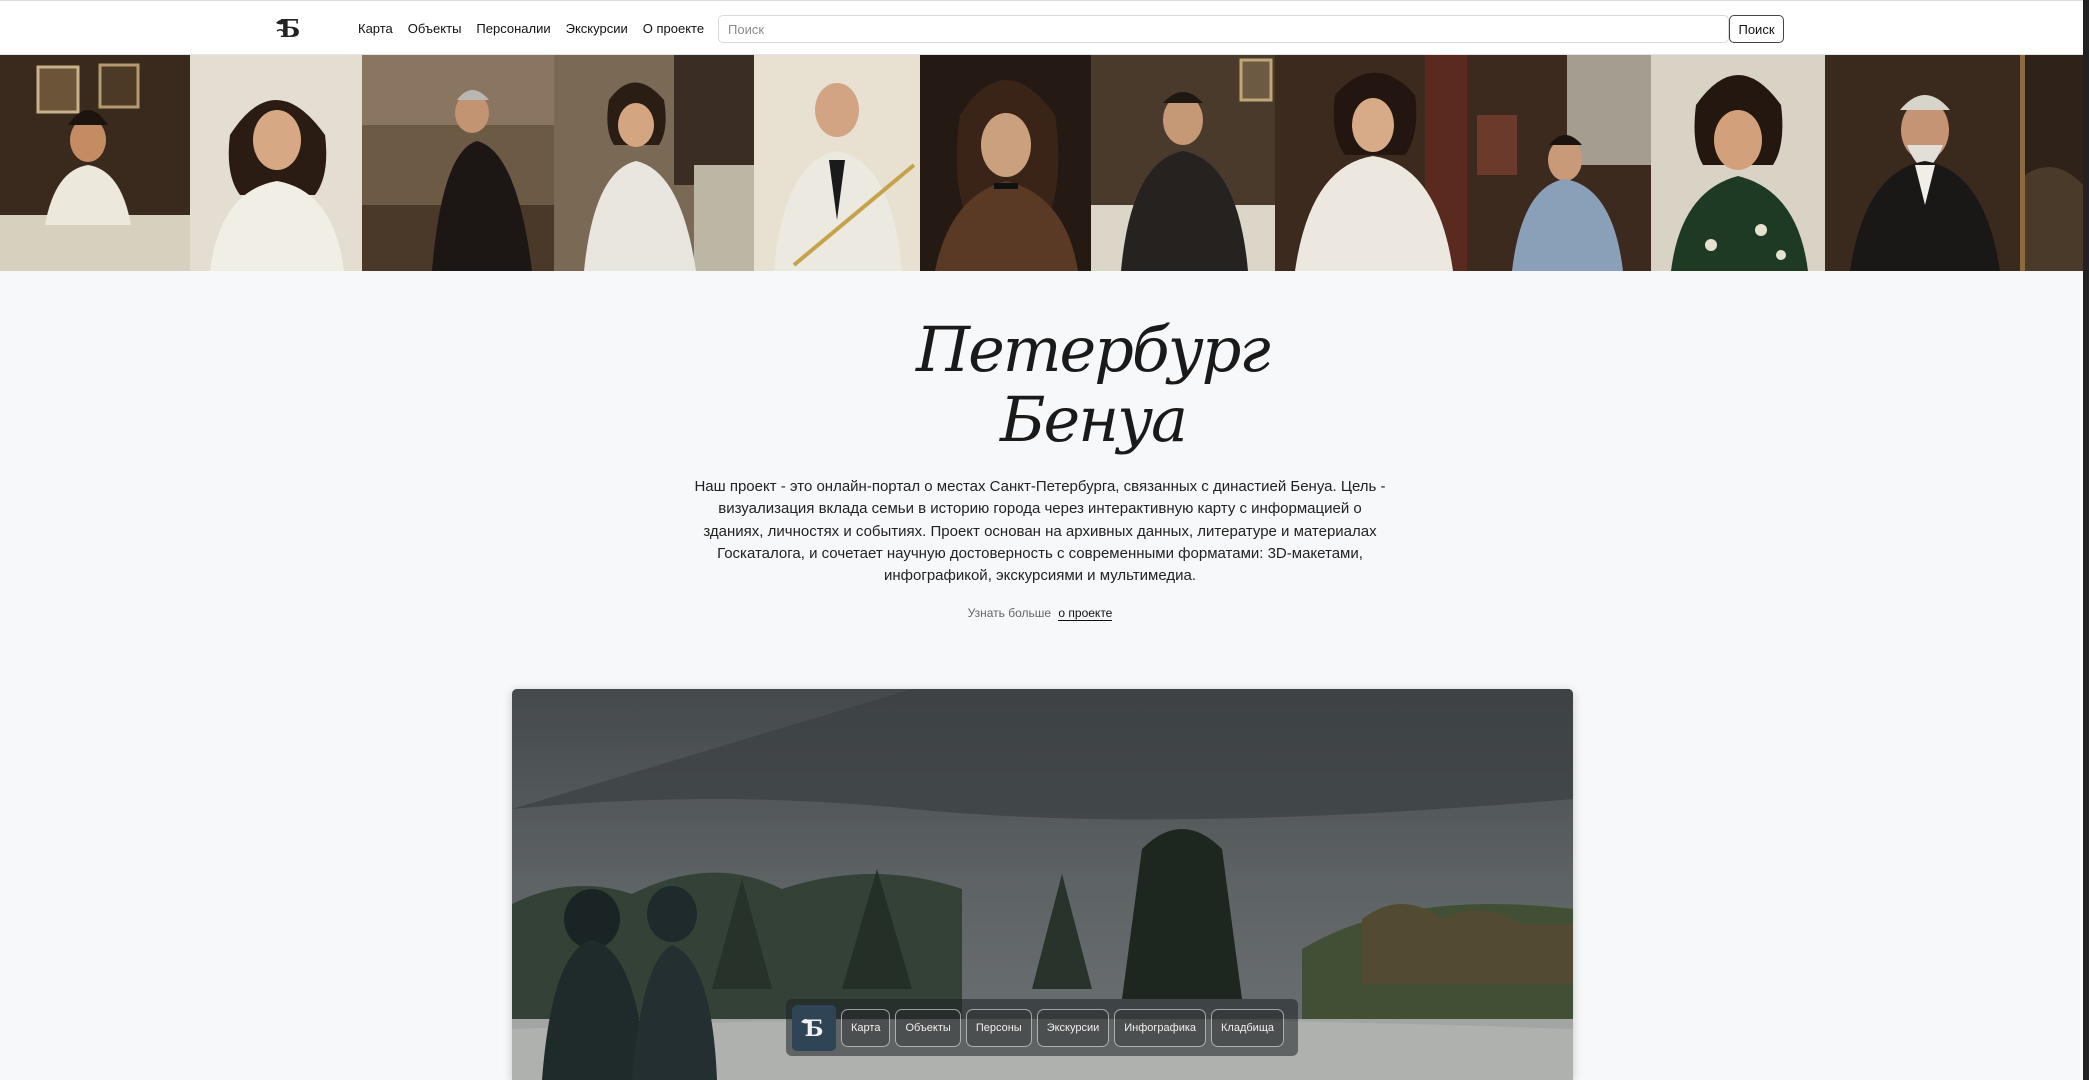 The height and width of the screenshot is (1080, 2089). What do you see at coordinates (1223, 29) in the screenshot?
I see `search-input` at bounding box center [1223, 29].